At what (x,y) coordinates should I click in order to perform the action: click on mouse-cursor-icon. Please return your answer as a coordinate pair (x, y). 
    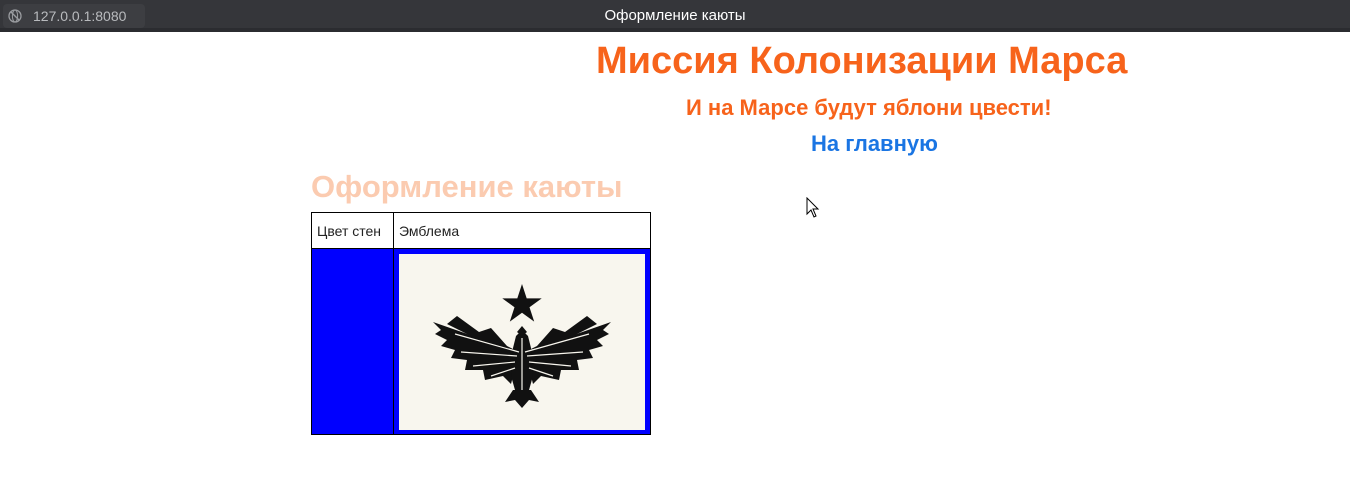
    Looking at the image, I should click on (813, 207).